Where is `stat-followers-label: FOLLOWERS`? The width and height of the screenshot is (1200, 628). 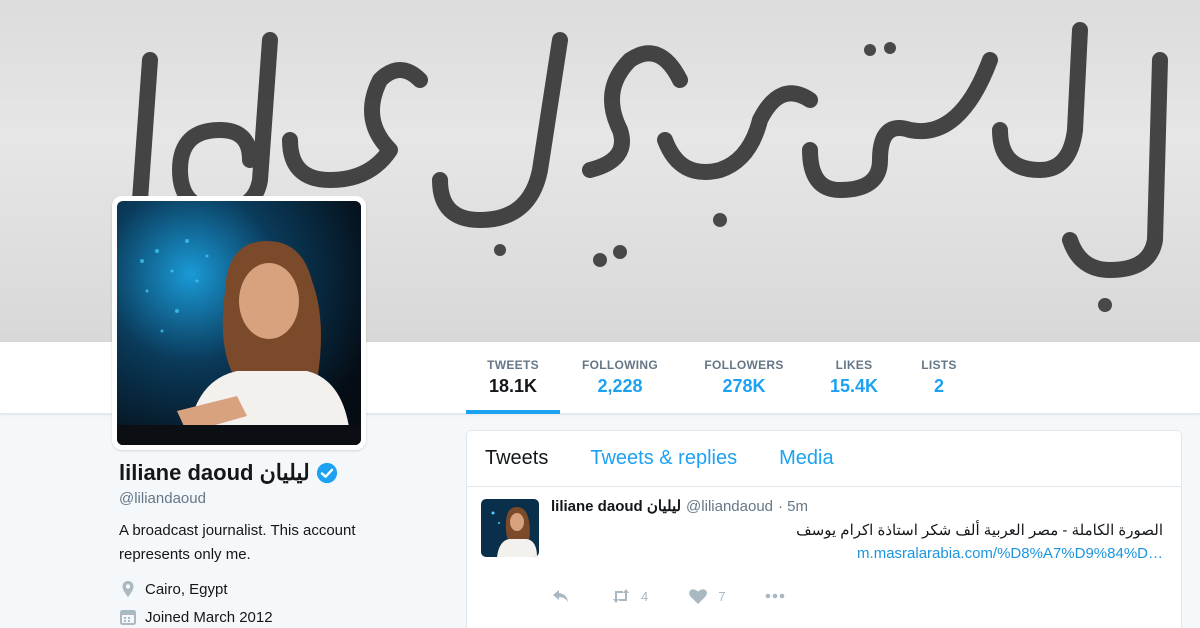 stat-followers-label: FOLLOWERS is located at coordinates (744, 365).